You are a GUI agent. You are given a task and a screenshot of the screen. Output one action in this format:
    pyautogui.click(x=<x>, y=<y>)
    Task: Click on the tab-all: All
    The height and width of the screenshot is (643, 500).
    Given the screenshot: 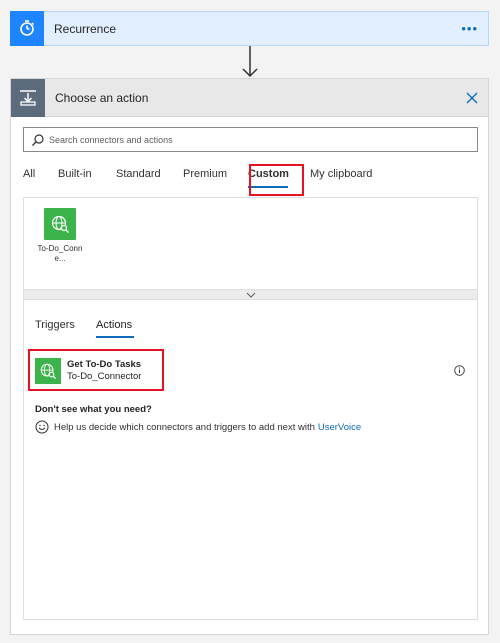 What is the action you would take?
    pyautogui.click(x=40, y=177)
    